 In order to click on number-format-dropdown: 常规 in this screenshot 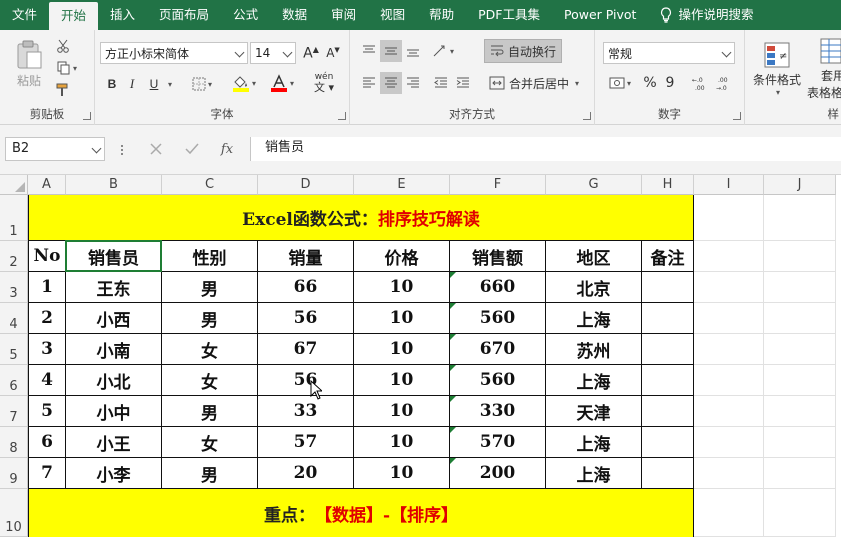, I will do `click(669, 53)`.